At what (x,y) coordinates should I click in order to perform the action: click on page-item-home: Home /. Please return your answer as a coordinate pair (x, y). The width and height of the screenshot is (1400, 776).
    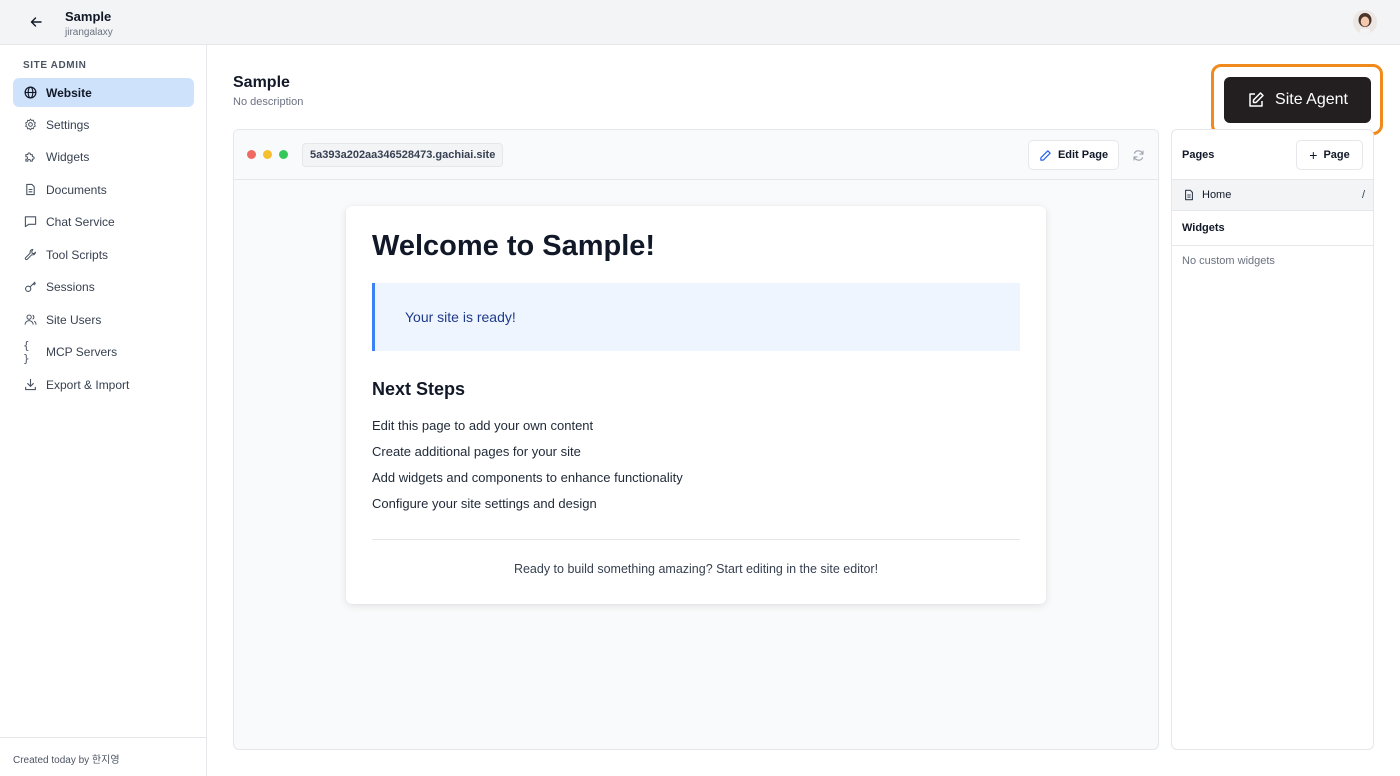
    Looking at the image, I should click on (1272, 195).